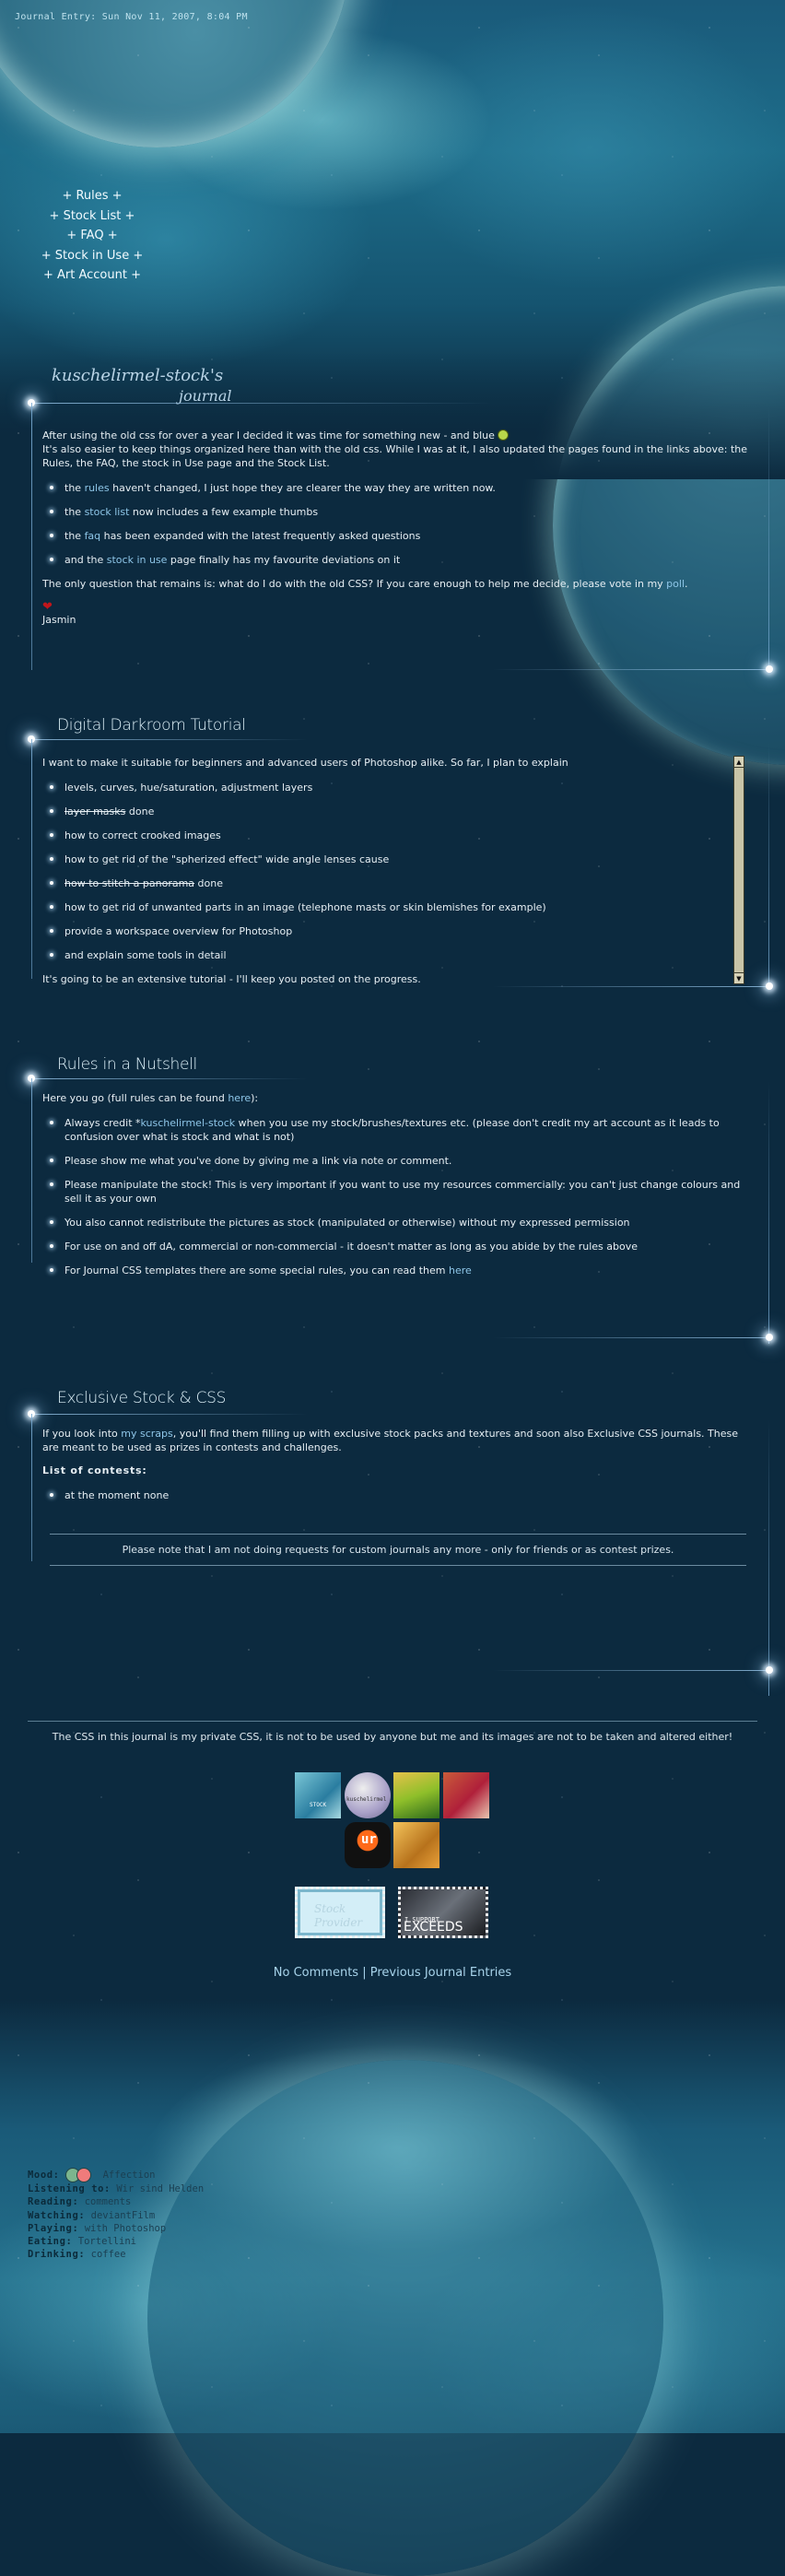  What do you see at coordinates (443, 1912) in the screenshot?
I see `support-exceeds-stamp: I SUPPORT EXCEEDS` at bounding box center [443, 1912].